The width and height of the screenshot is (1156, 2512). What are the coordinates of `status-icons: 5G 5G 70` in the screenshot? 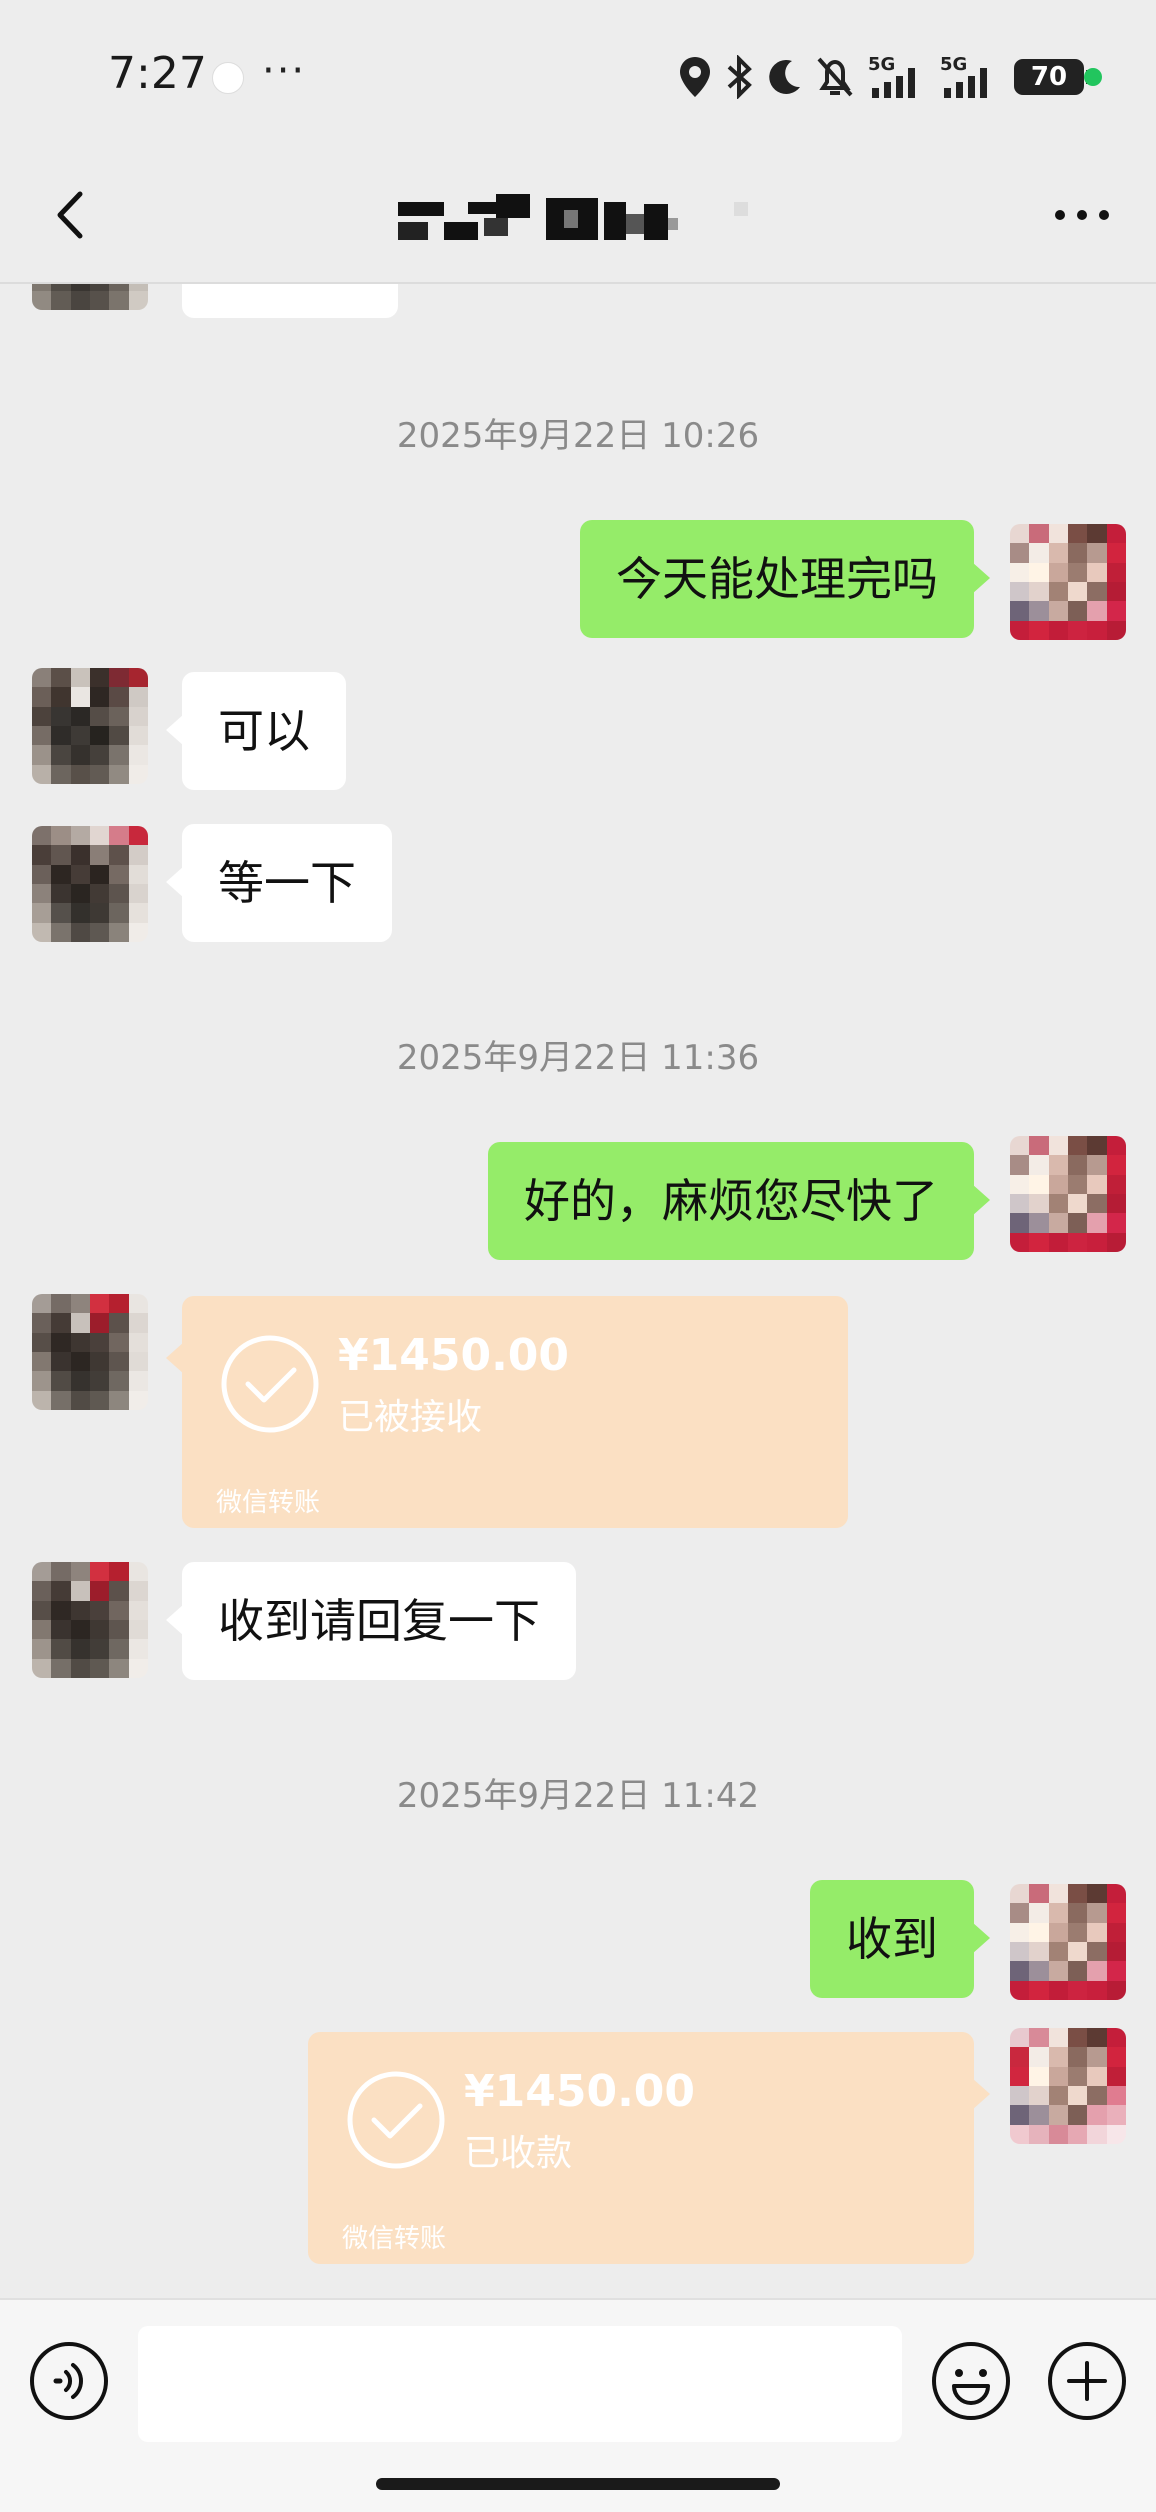 It's located at (885, 77).